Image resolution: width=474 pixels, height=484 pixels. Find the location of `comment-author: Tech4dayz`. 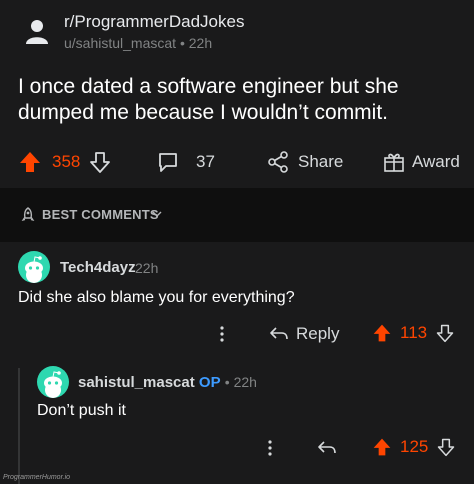

comment-author: Tech4dayz is located at coordinates (98, 267).